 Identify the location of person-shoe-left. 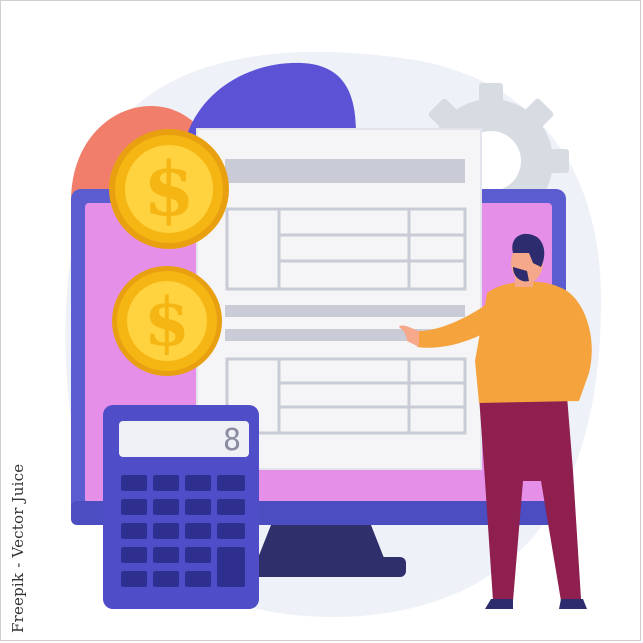
(499, 604).